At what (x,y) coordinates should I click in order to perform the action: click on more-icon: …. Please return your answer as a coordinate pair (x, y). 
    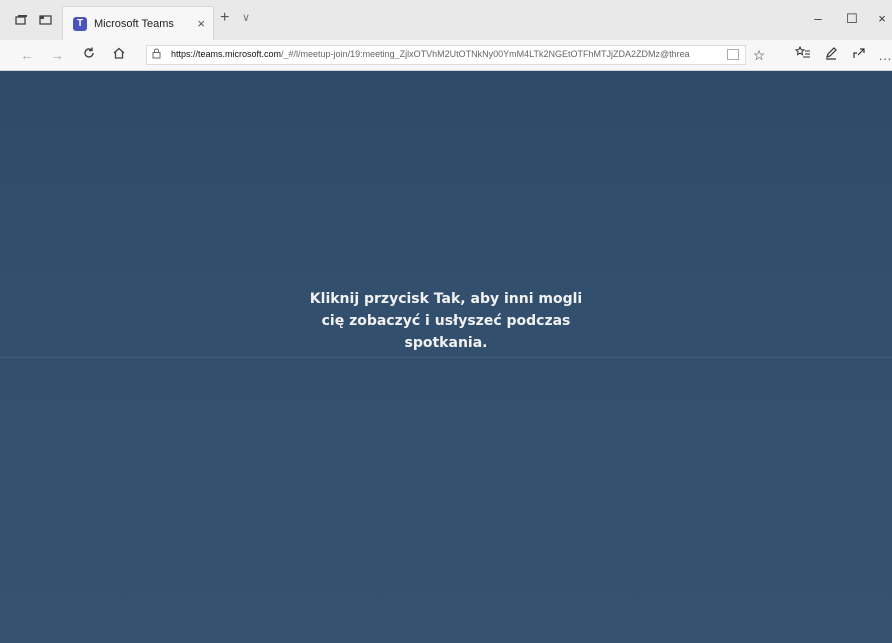
    Looking at the image, I should click on (884, 55).